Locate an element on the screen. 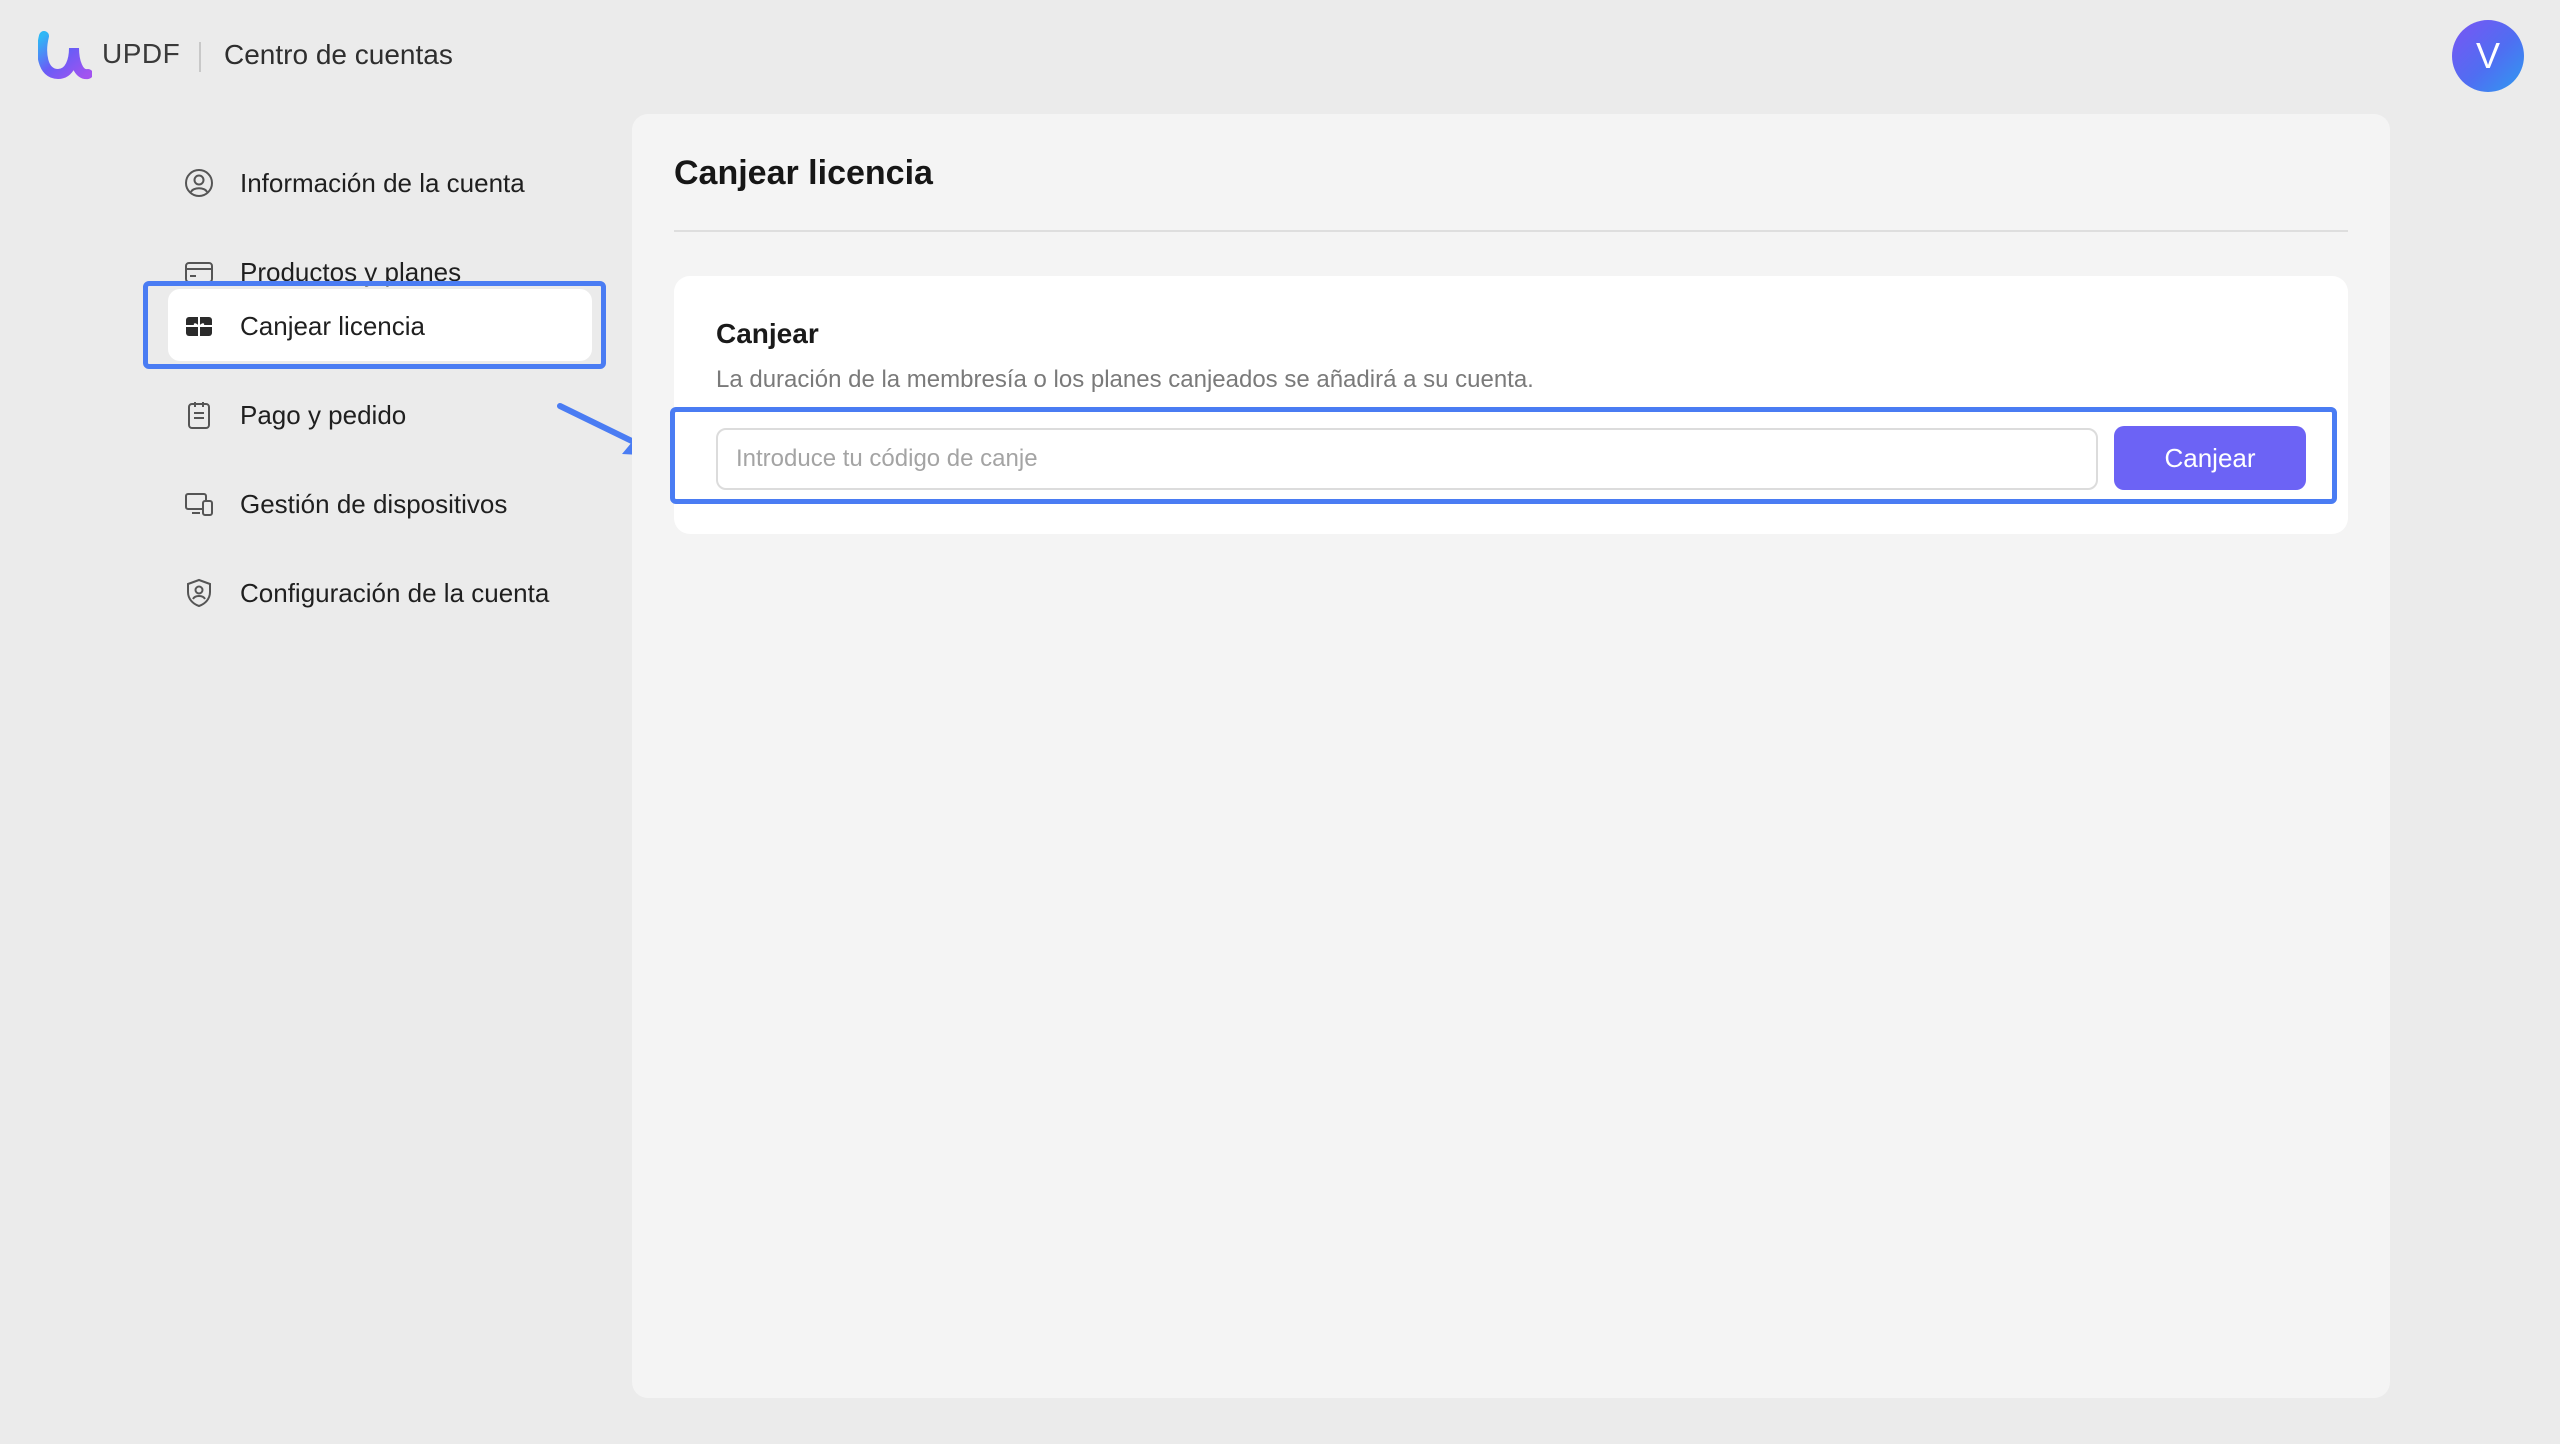 The image size is (2560, 1444). avatar: V is located at coordinates (2488, 56).